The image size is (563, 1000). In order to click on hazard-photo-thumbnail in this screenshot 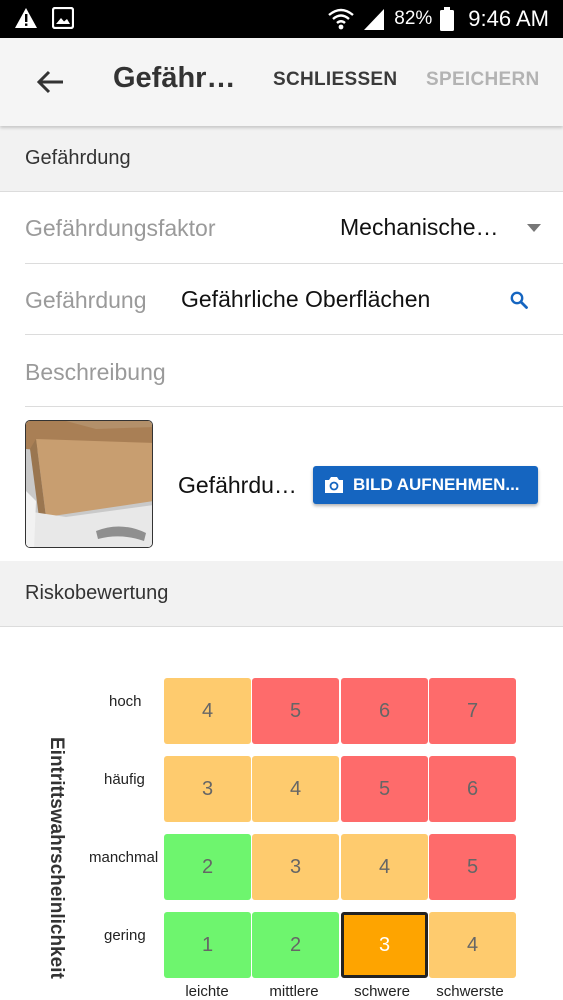, I will do `click(89, 484)`.